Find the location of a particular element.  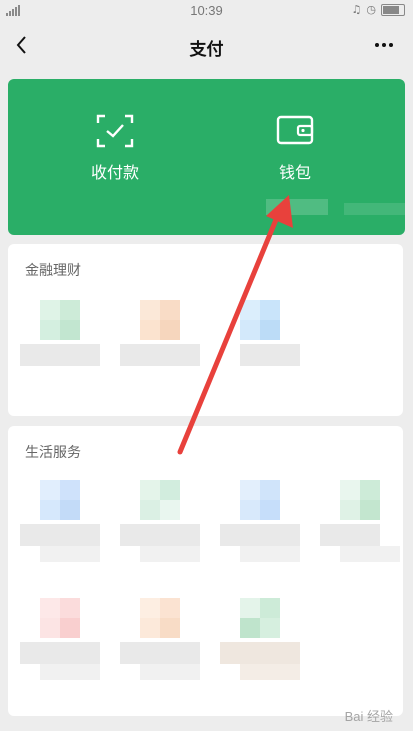

battery-icon is located at coordinates (393, 9).